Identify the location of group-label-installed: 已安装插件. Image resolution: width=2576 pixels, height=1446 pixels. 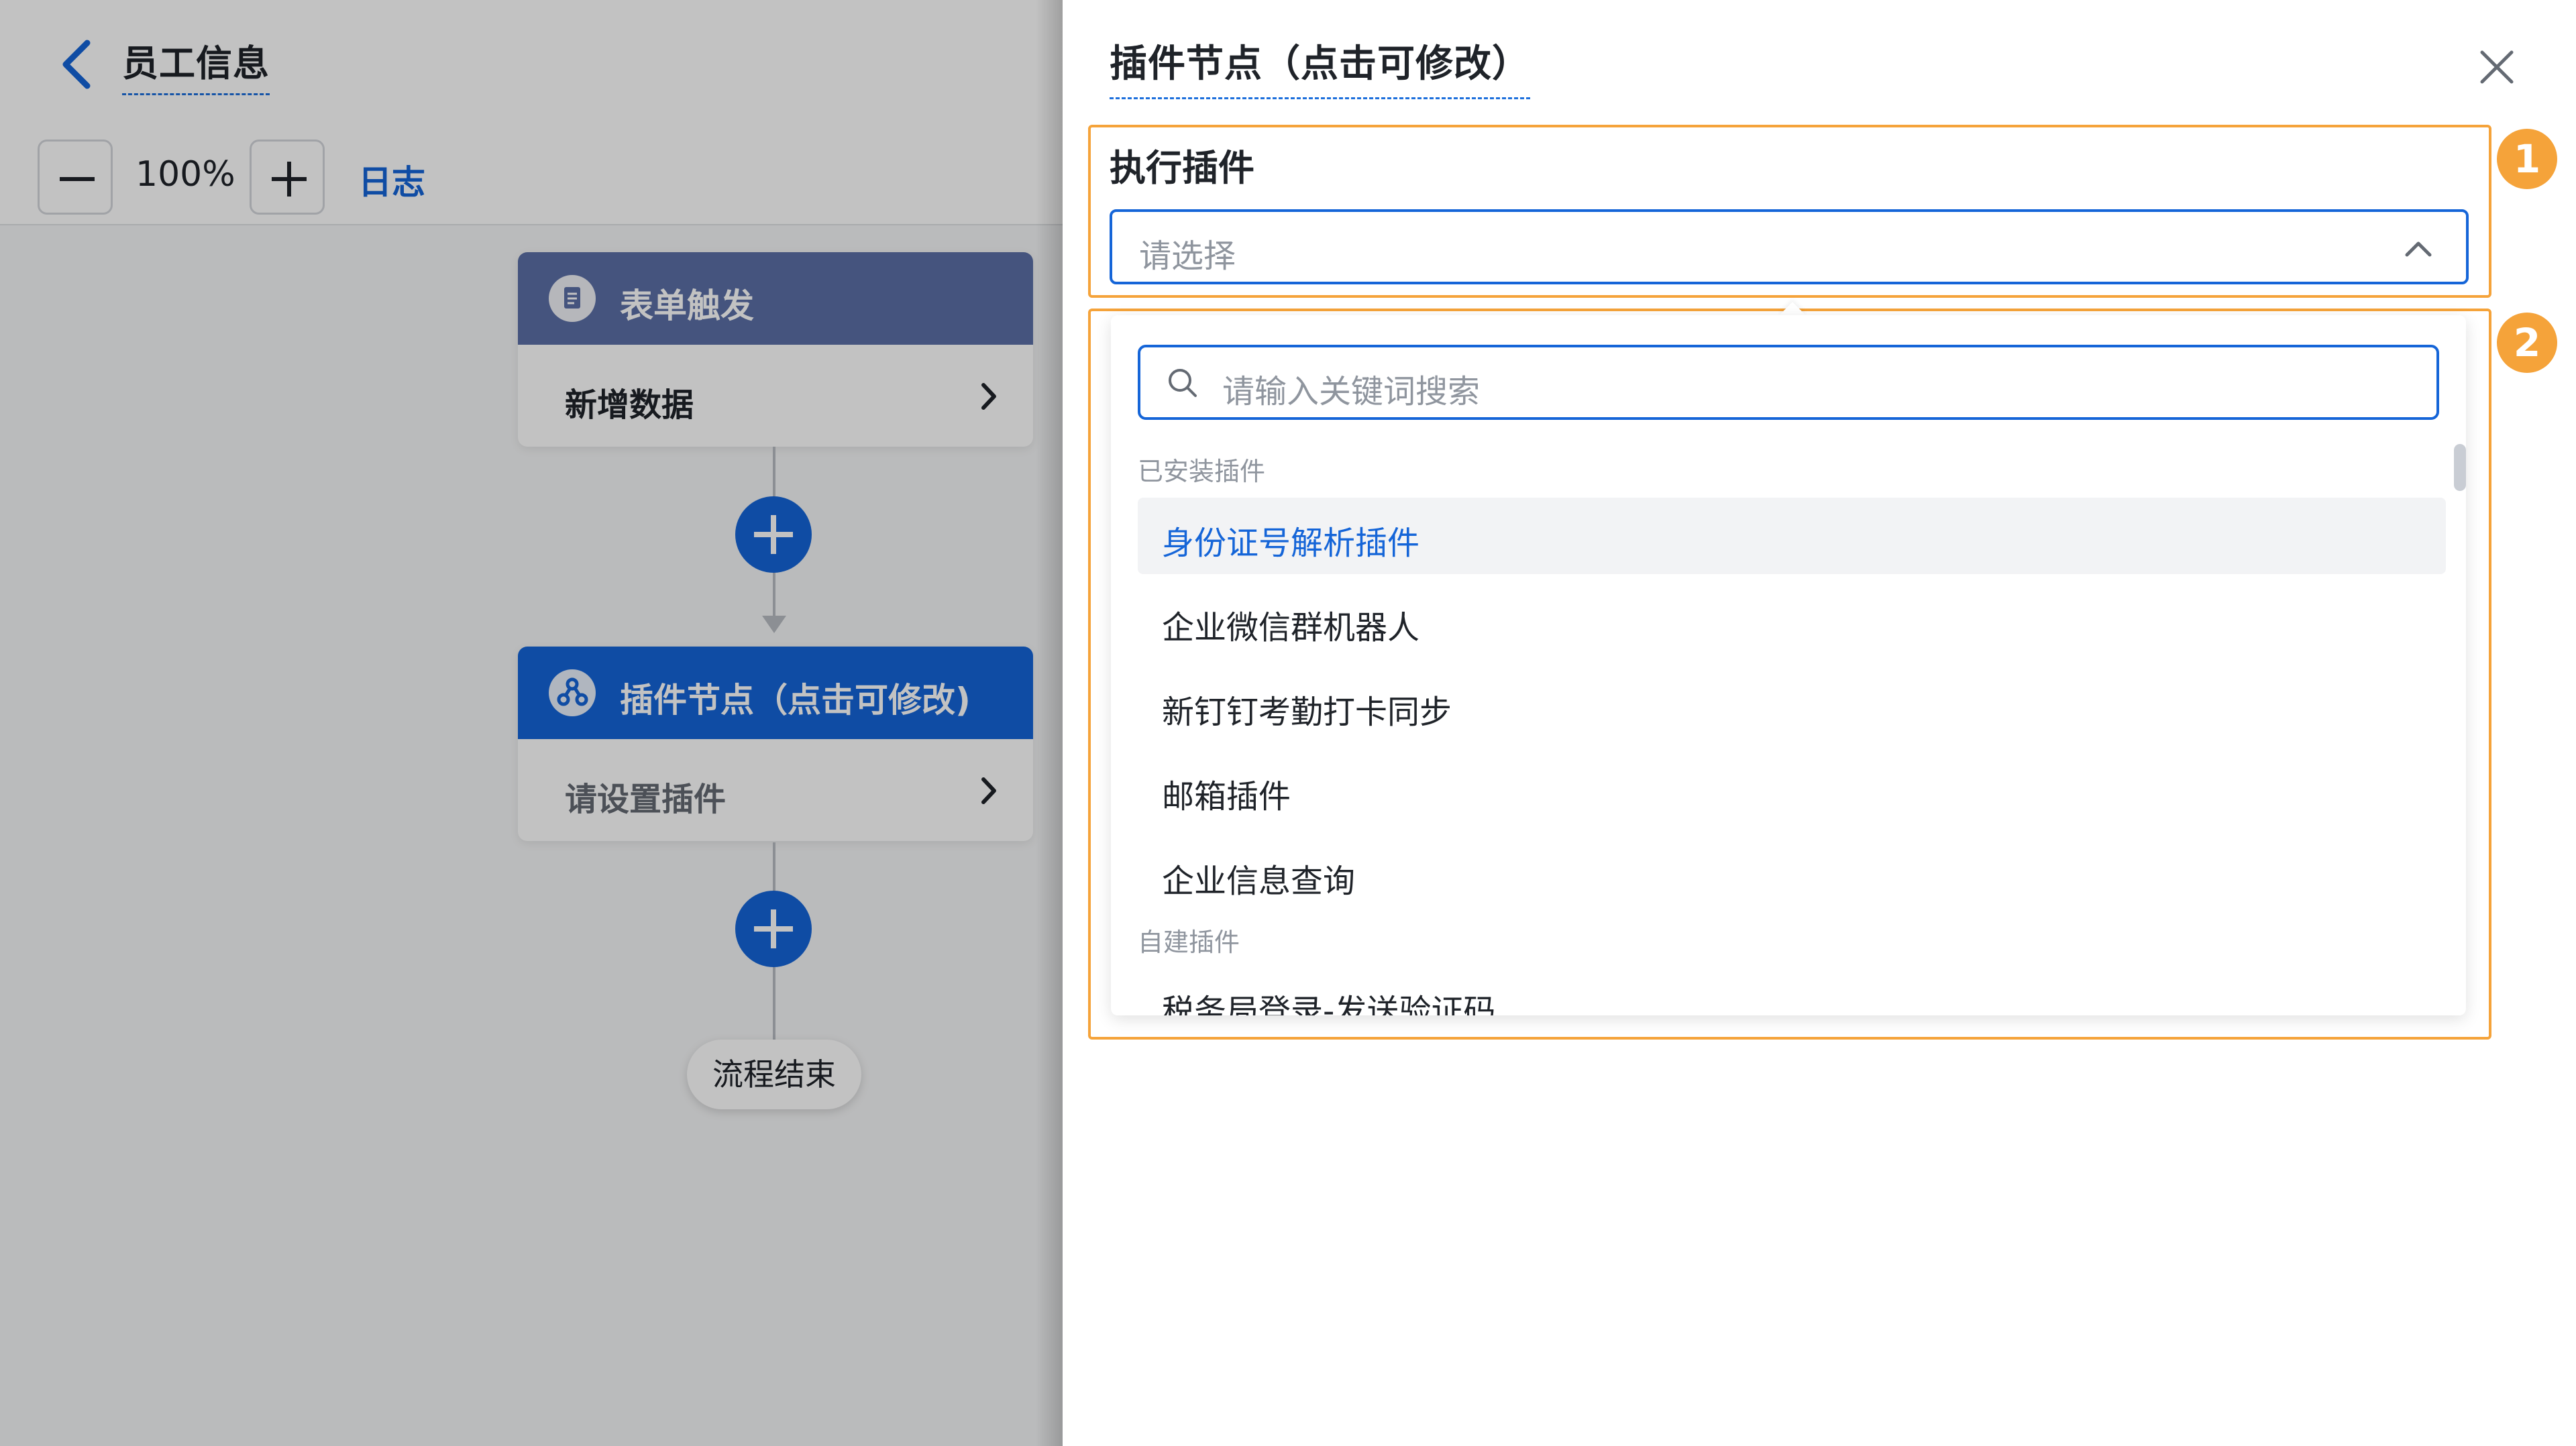
(1202, 471).